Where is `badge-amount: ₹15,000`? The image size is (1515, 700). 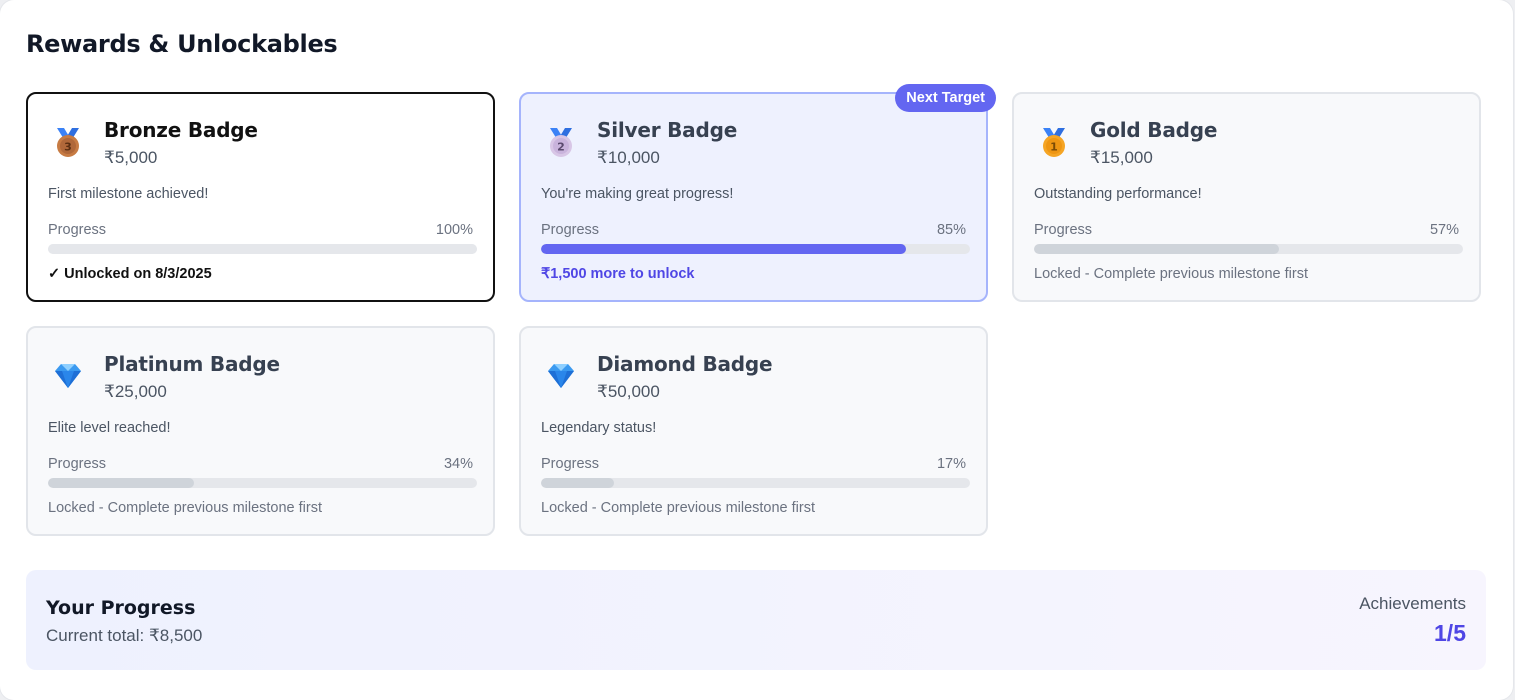 badge-amount: ₹15,000 is located at coordinates (1121, 157).